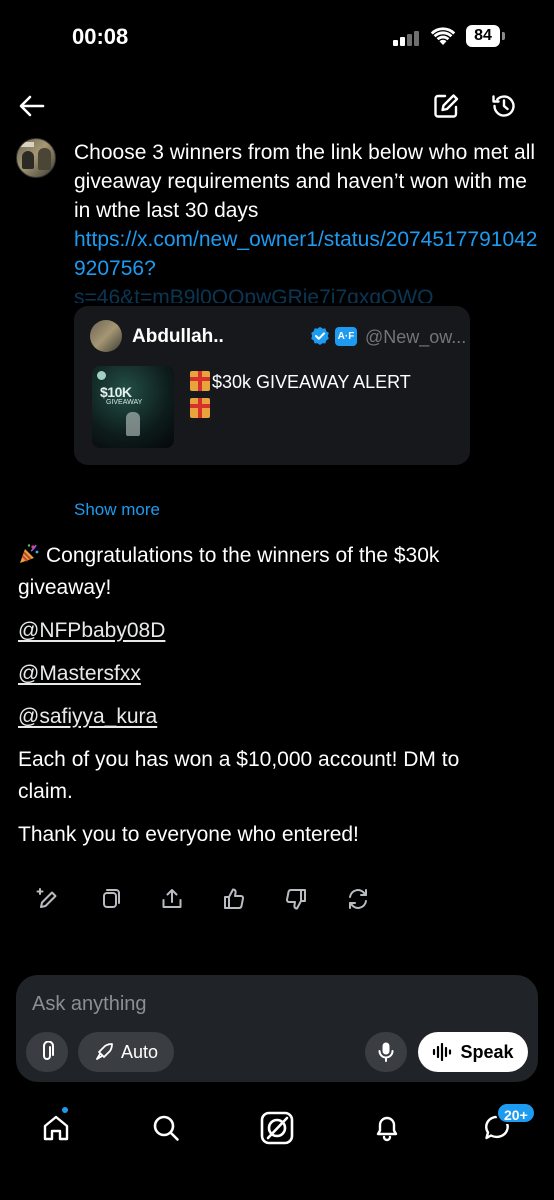 The width and height of the screenshot is (554, 1200). What do you see at coordinates (268, 717) in the screenshot?
I see `winner-mention: @safiyya_kura` at bounding box center [268, 717].